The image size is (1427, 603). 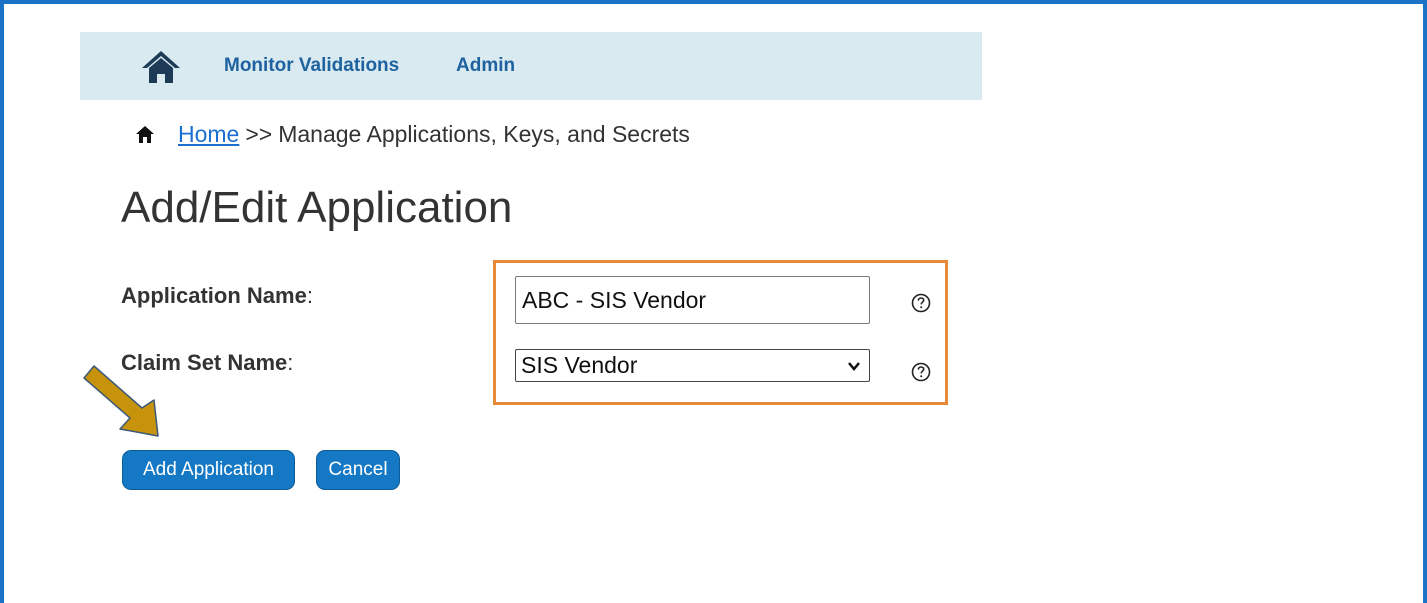 I want to click on cancel-button: Cancel, so click(x=358, y=470).